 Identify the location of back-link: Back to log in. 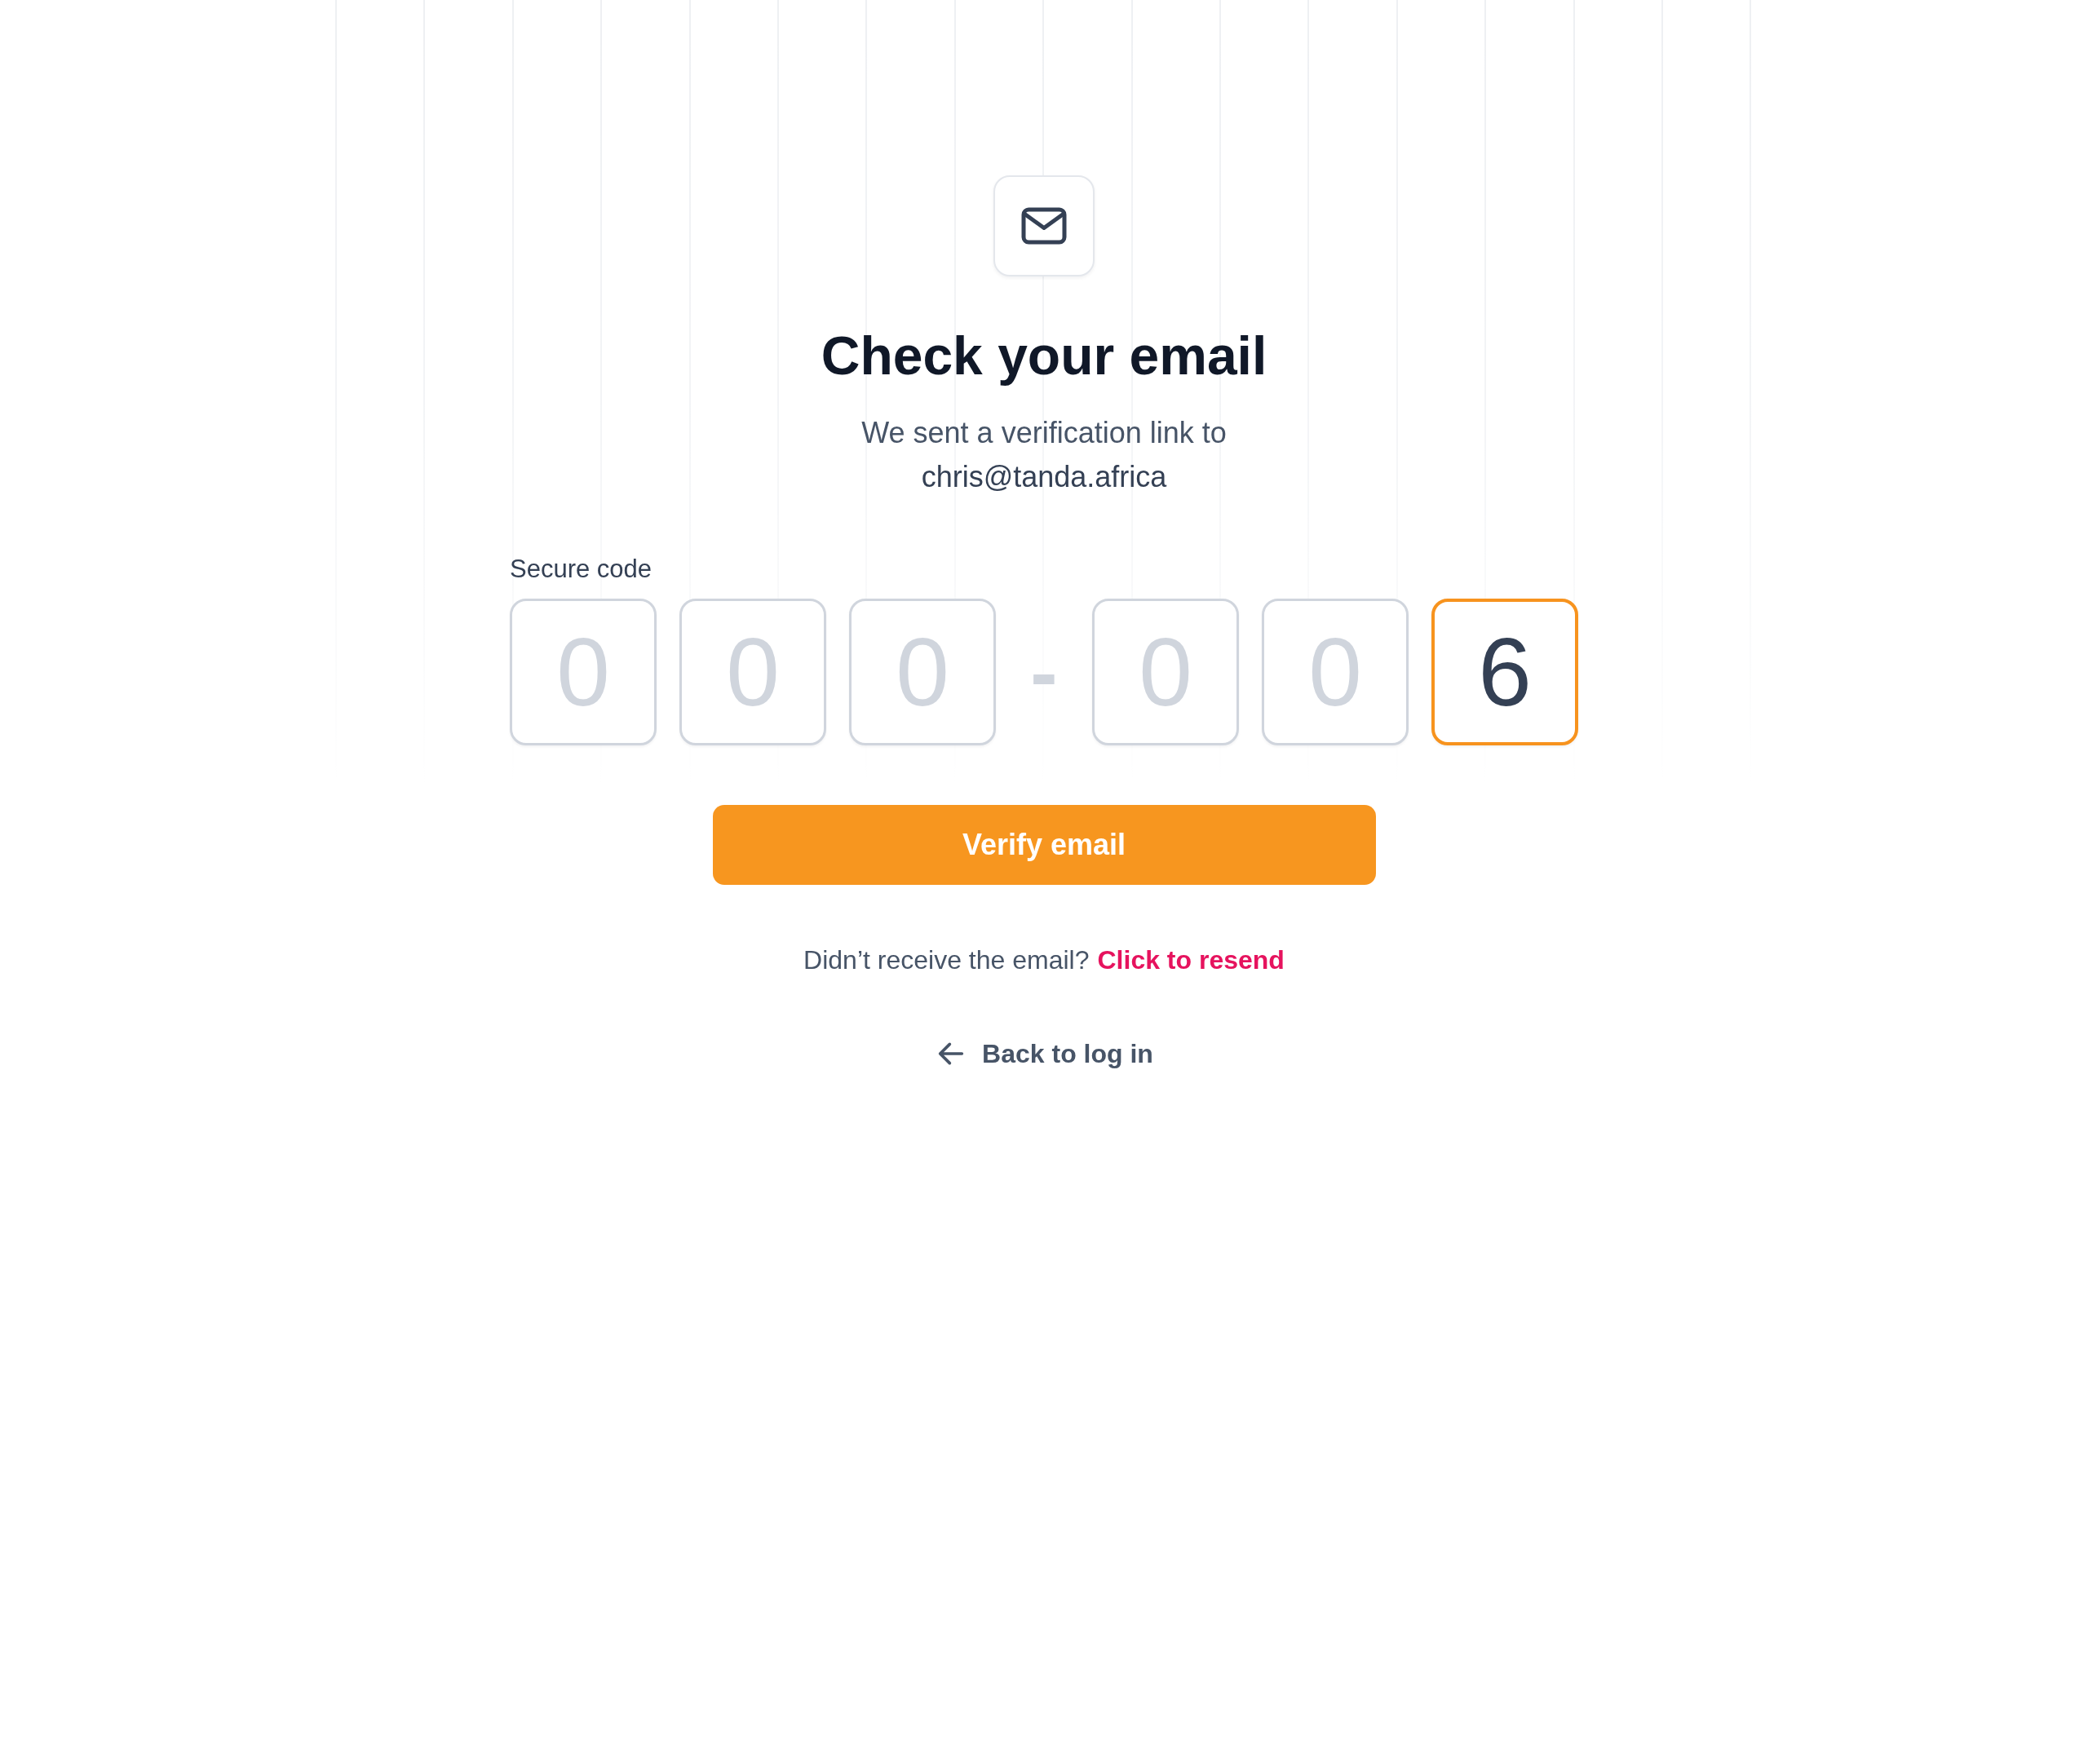
(1044, 1054).